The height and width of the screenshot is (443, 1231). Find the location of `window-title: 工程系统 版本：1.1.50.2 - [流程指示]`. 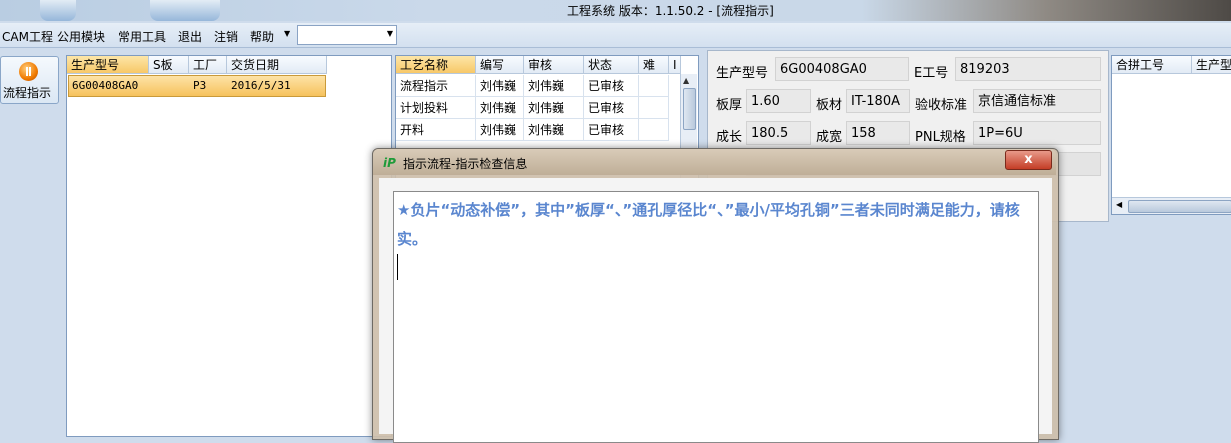

window-title: 工程系统 版本：1.1.50.2 - [流程指示] is located at coordinates (670, 11).